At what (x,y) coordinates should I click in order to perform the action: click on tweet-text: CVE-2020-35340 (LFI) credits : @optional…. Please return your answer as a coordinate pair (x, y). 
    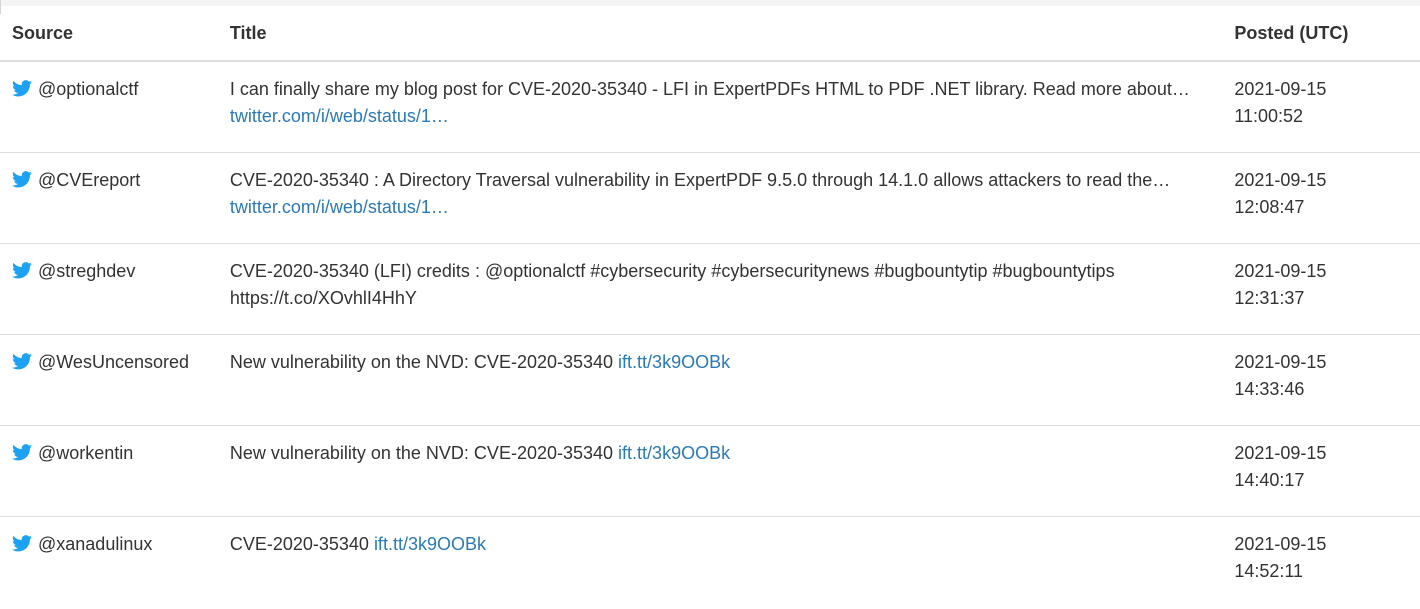
    Looking at the image, I should click on (672, 284).